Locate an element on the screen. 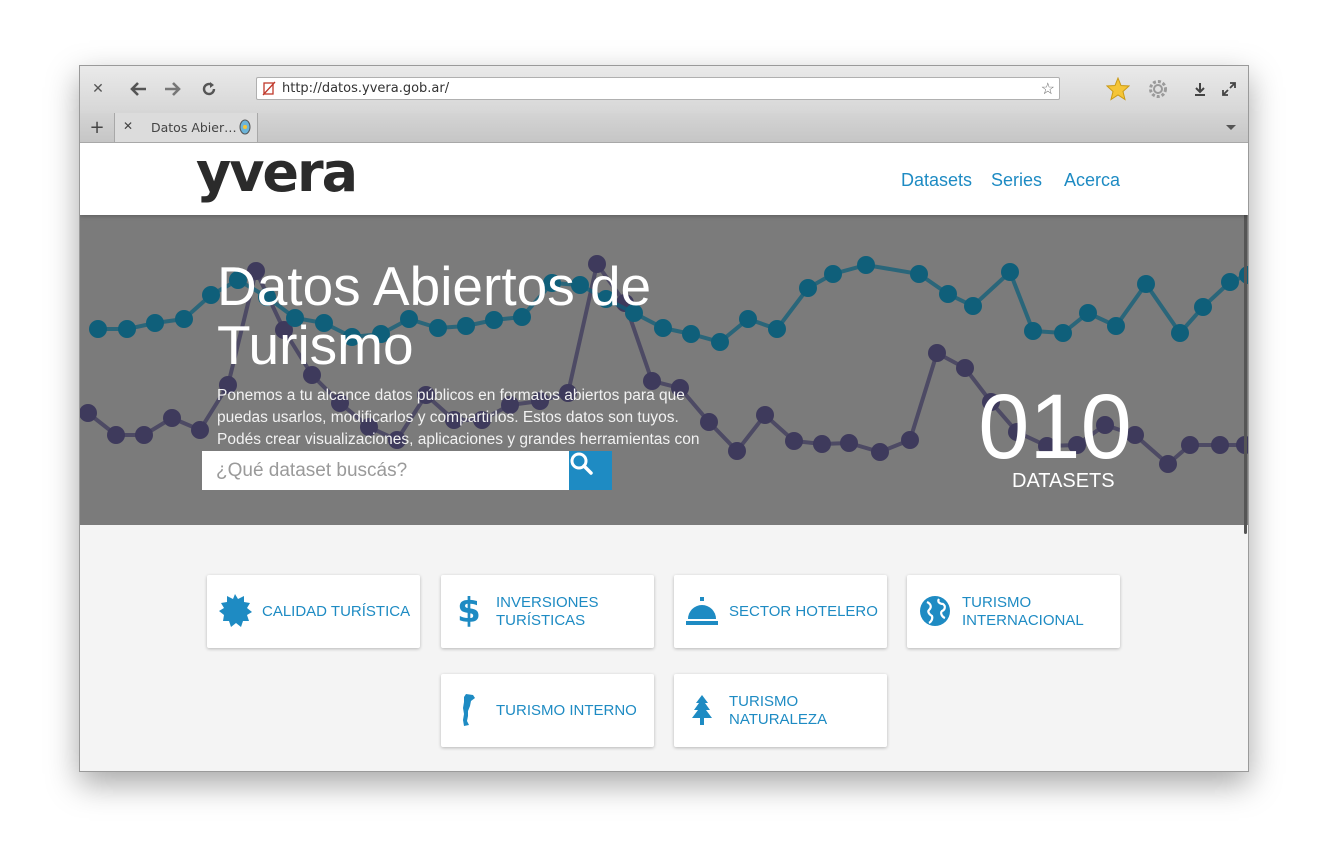 The image size is (1326, 863). hero-title: Datos Abiertos de Turismo is located at coordinates (434, 315).